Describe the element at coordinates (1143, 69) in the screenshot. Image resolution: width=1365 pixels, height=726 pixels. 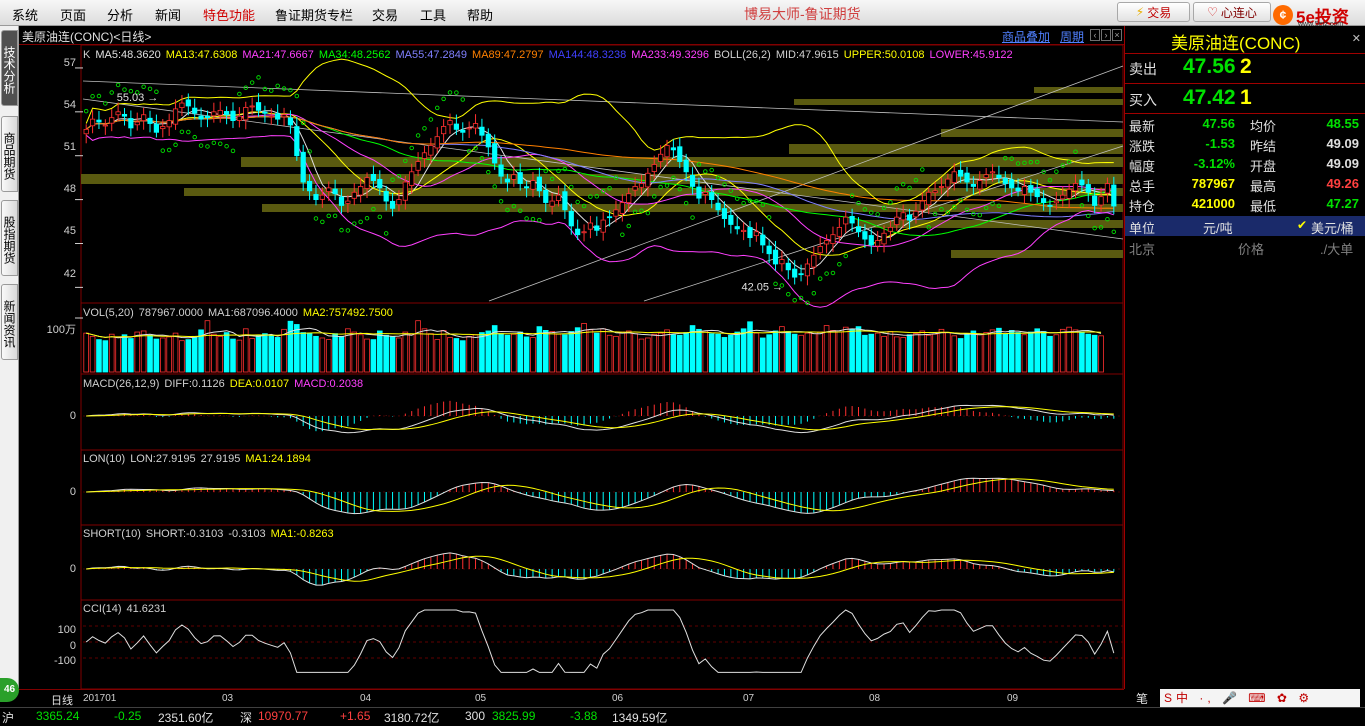
I see `sell-label: 卖出` at that location.